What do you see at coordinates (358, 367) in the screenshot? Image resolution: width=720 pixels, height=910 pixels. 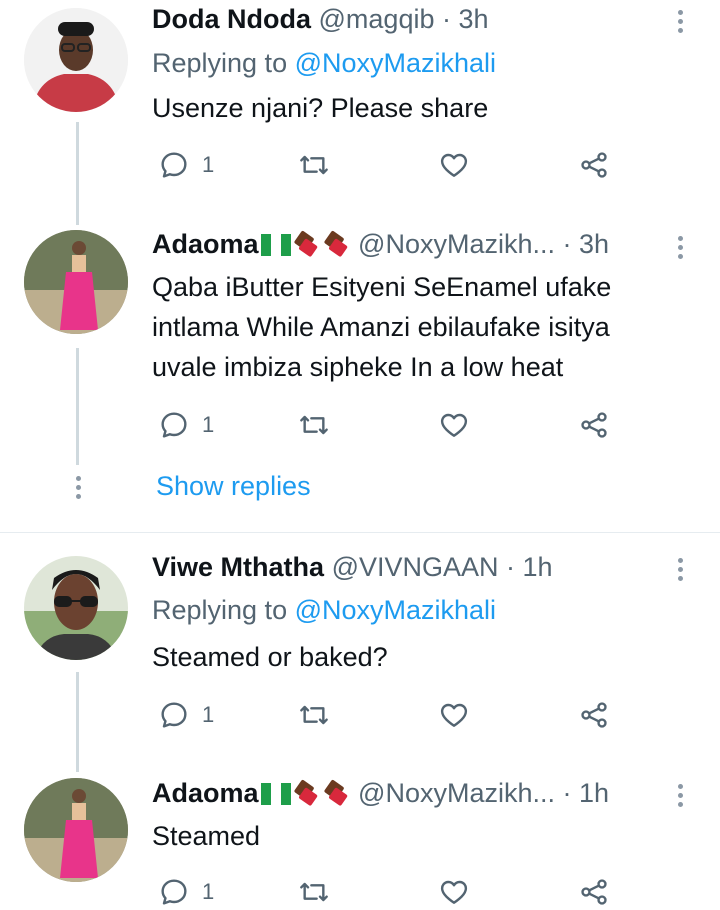 I see `tweet-text-line: uvale imbiza sipheke In a low heat` at bounding box center [358, 367].